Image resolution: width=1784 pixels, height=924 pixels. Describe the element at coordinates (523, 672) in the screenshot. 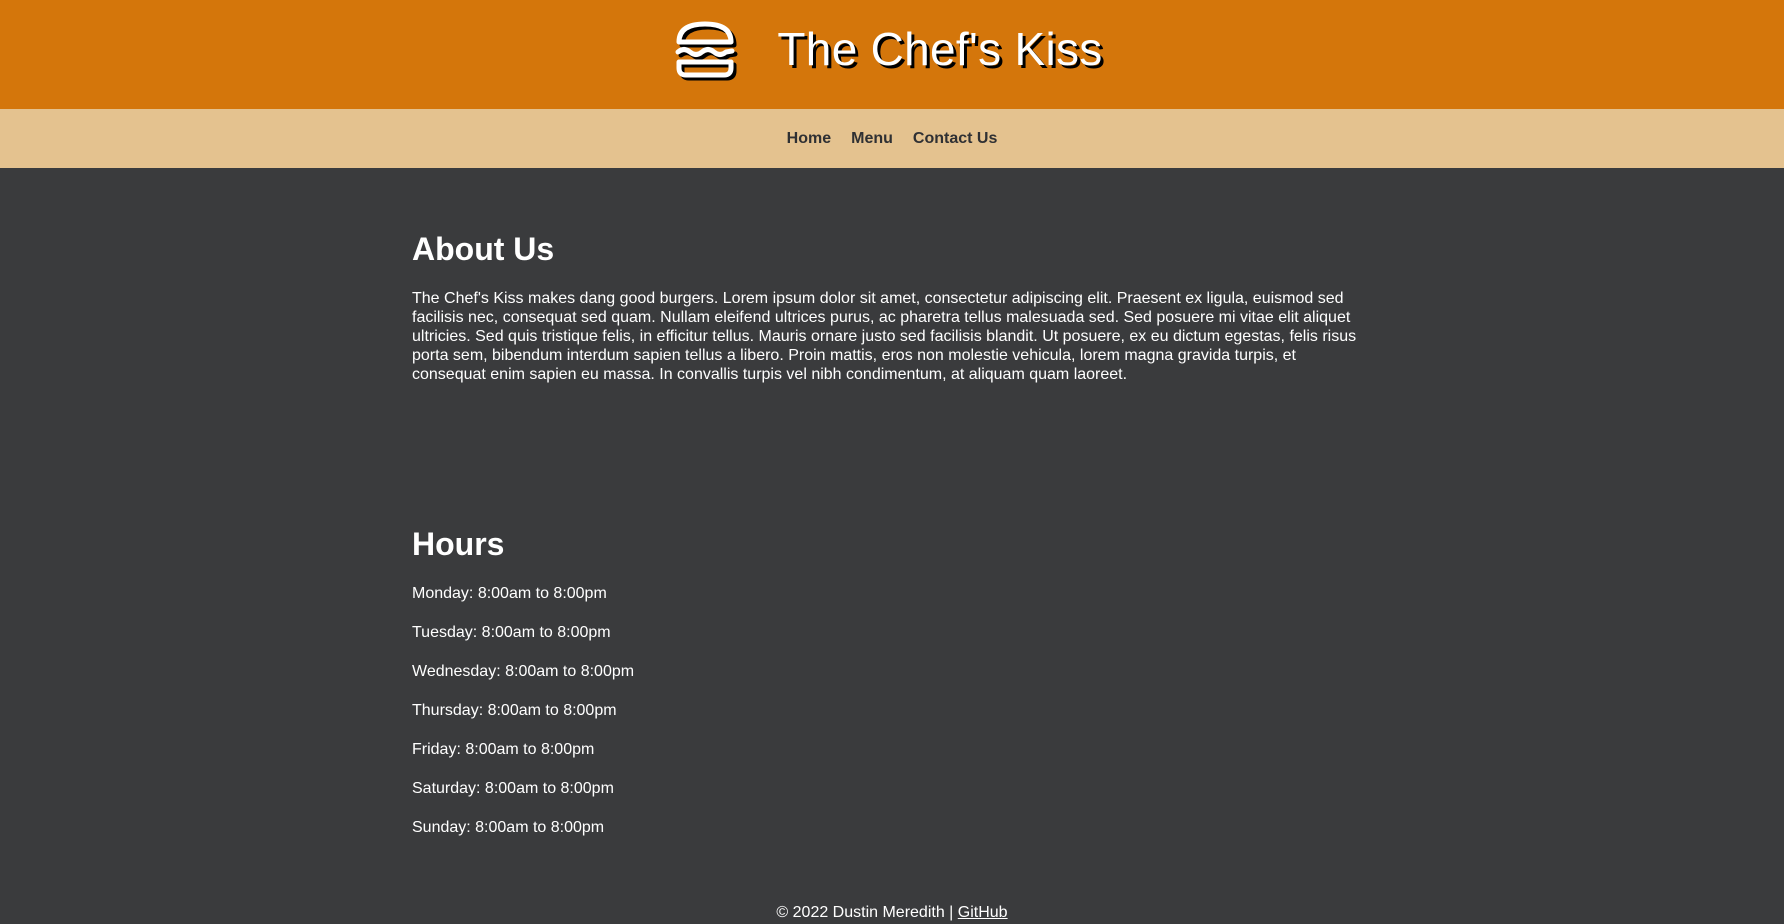

I see `hours-item-wednesday: Wednesday: 8:00am to 8:00pm` at that location.